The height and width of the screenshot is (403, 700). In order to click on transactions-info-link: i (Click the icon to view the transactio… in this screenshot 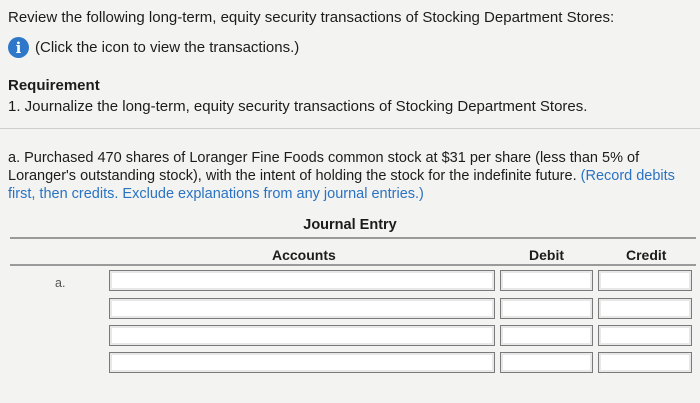, I will do `click(153, 47)`.